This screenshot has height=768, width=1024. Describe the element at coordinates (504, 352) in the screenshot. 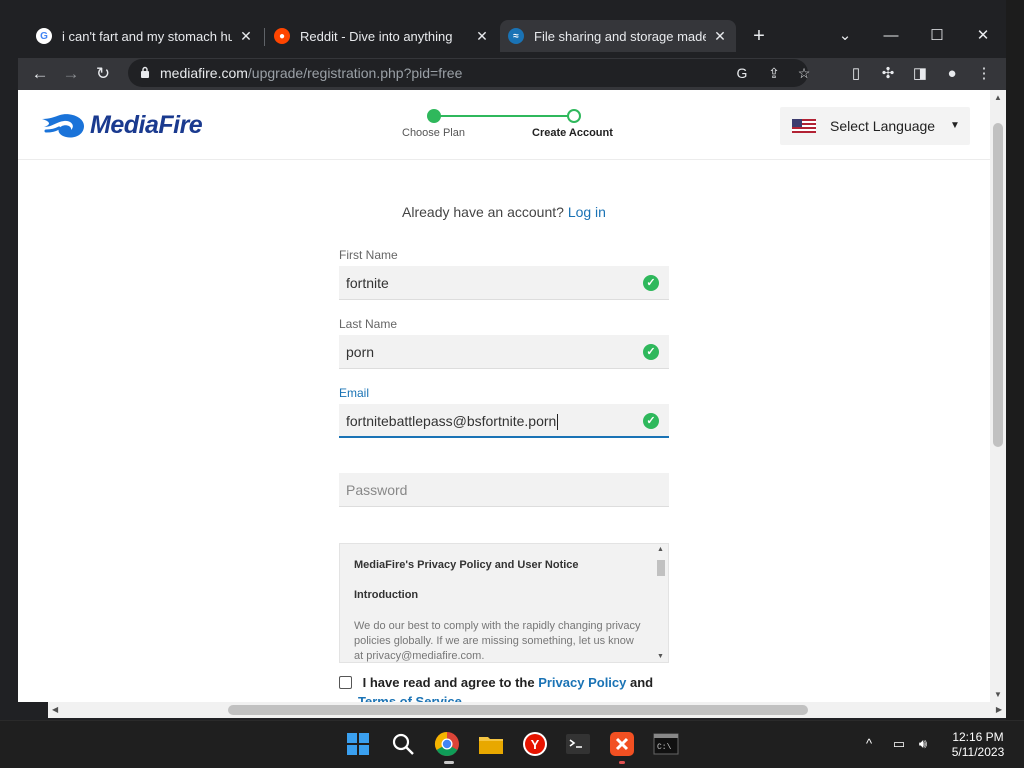

I see `last-name-field: porn ✓` at that location.